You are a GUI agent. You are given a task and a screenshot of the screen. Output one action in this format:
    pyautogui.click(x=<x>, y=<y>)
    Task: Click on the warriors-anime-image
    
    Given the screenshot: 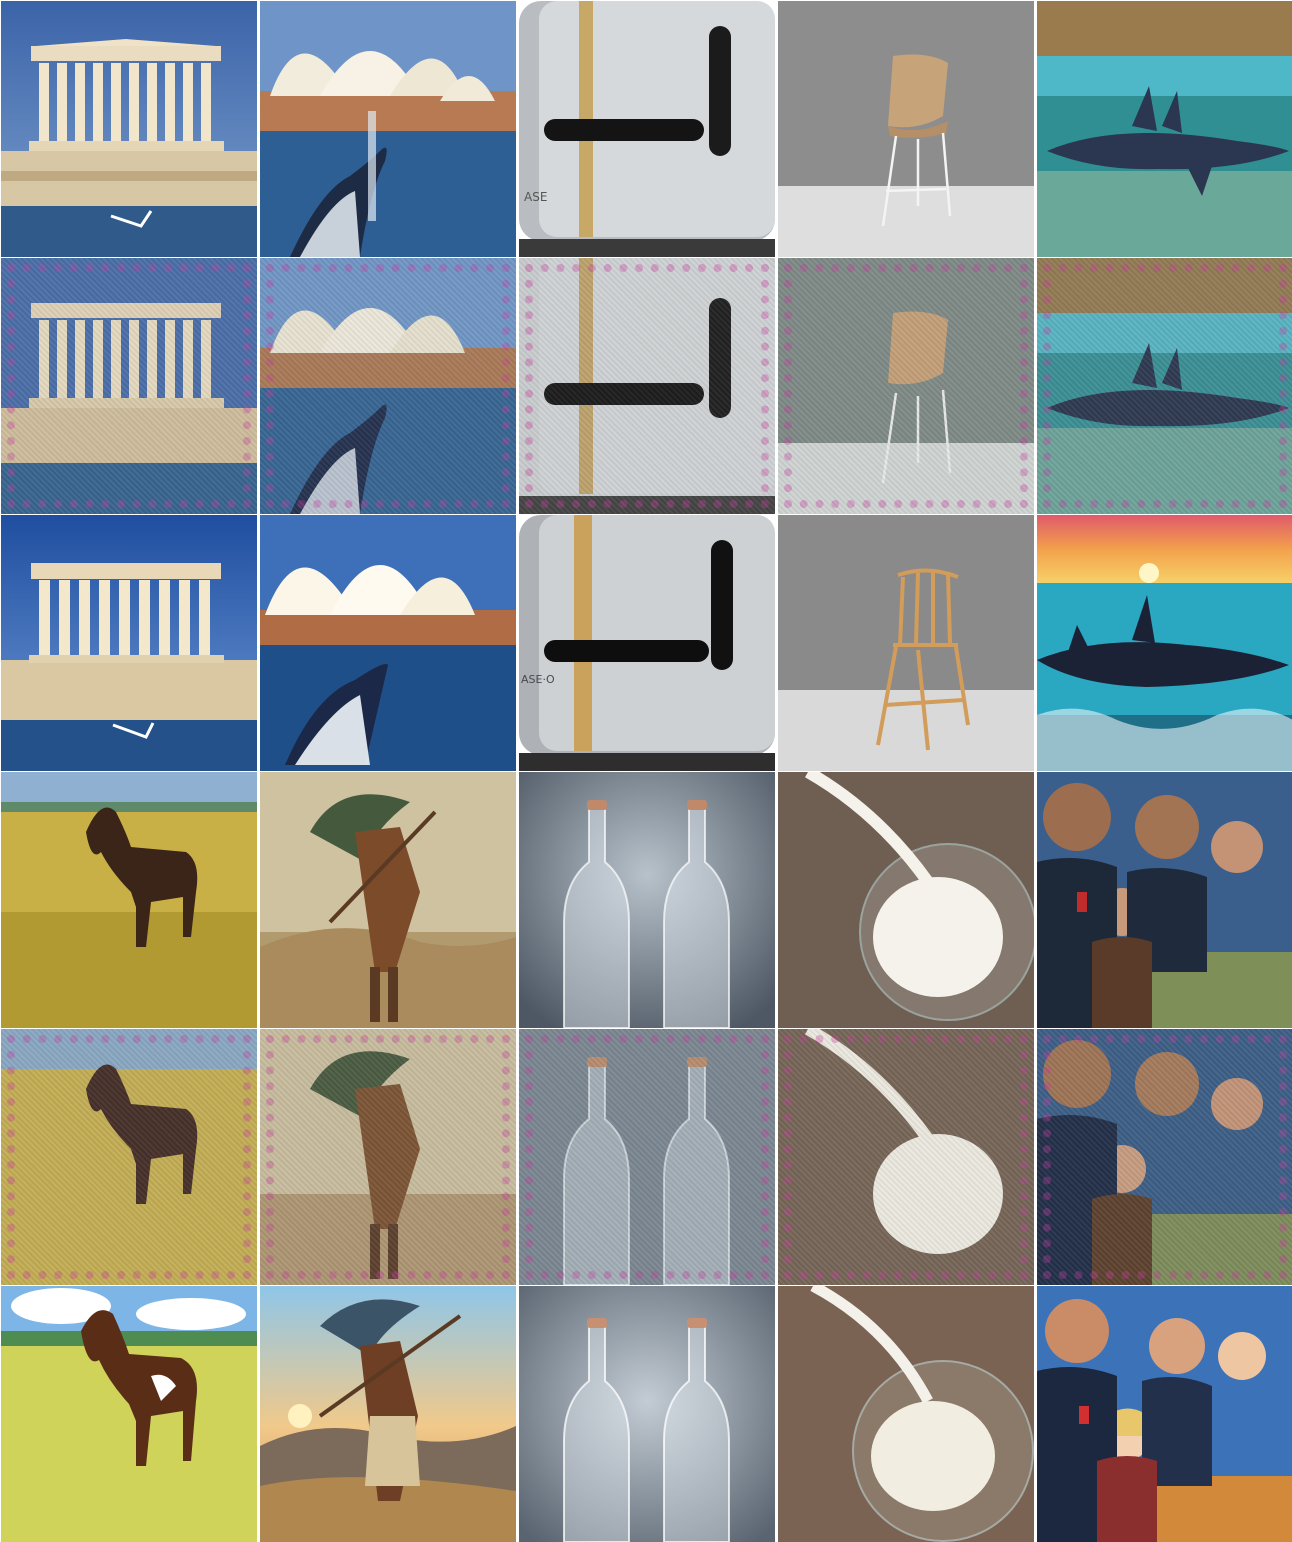 What is the action you would take?
    pyautogui.click(x=1164, y=1414)
    